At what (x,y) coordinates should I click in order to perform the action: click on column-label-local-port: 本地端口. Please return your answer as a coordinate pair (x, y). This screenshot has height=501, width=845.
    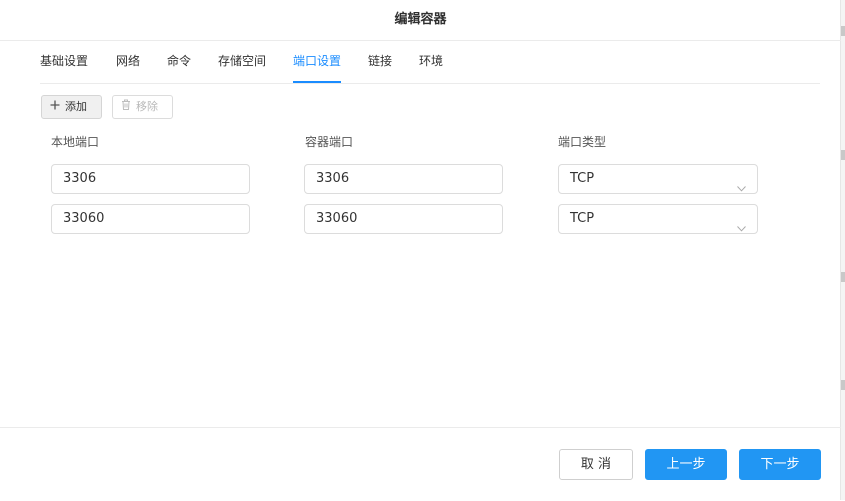
    Looking at the image, I should click on (75, 142).